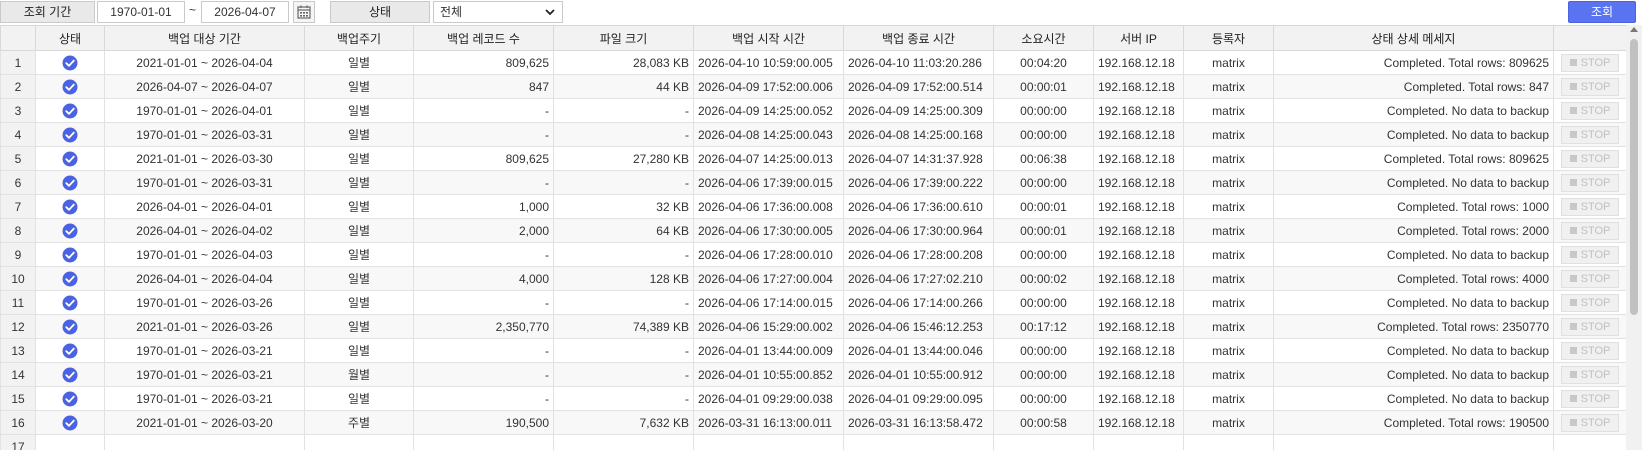 The height and width of the screenshot is (450, 1642). What do you see at coordinates (768, 38) in the screenshot?
I see `header-cell: 백업 시작 시간` at bounding box center [768, 38].